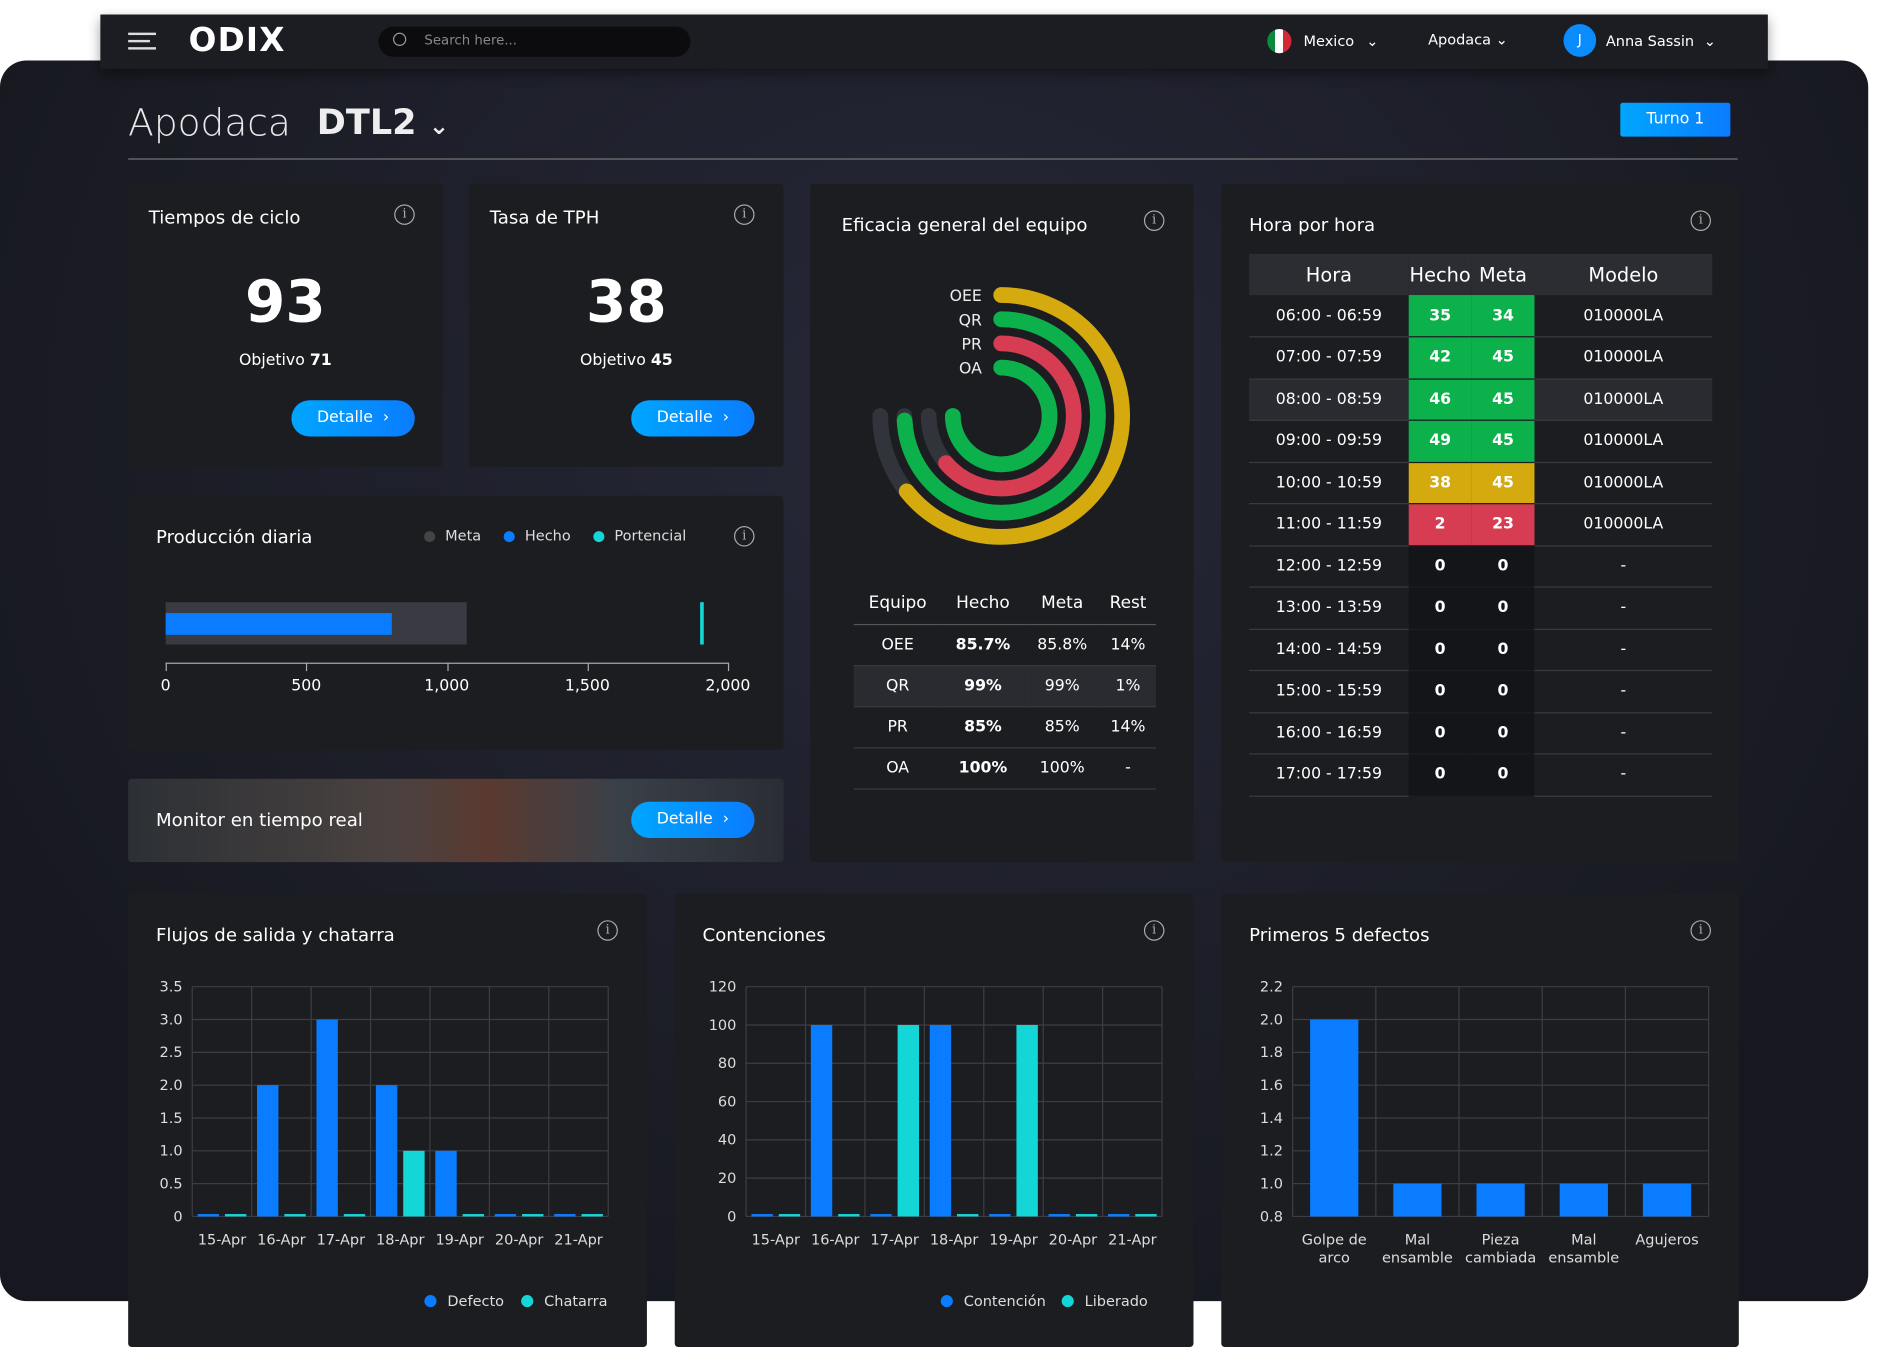 The image size is (1896, 1347). Describe the element at coordinates (693, 418) in the screenshot. I see `tph-detail-button: Detalle ›` at that location.